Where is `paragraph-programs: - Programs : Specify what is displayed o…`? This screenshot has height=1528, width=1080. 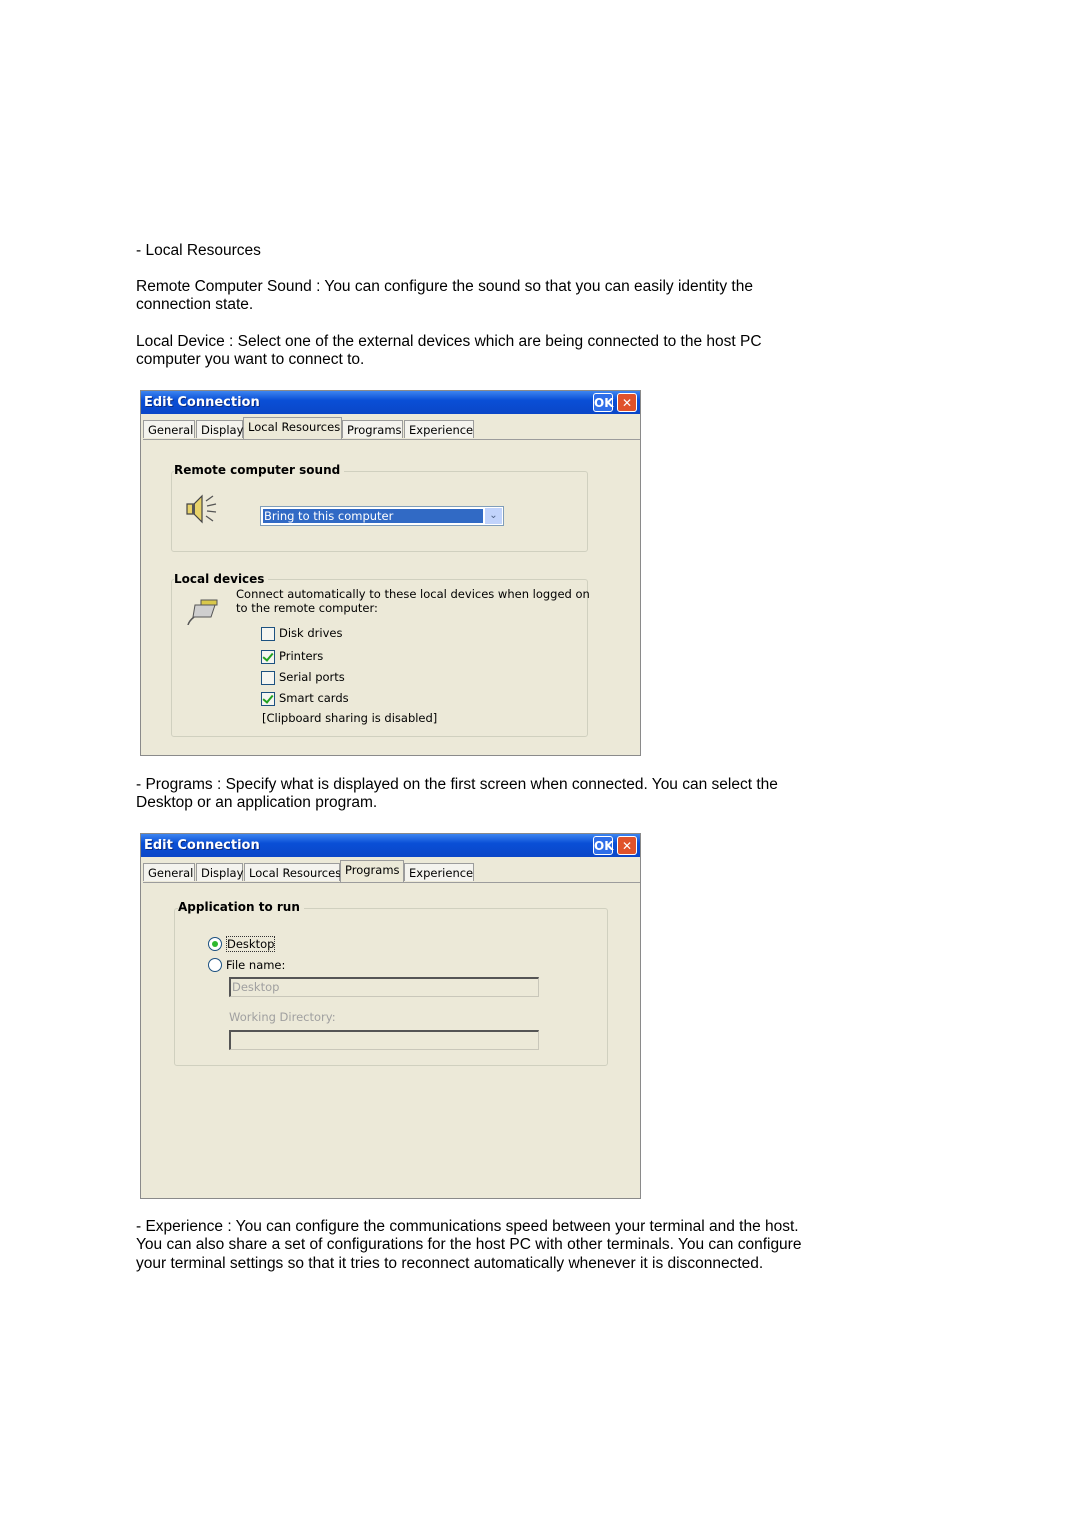 paragraph-programs: - Programs : Specify what is displayed o… is located at coordinates (457, 794).